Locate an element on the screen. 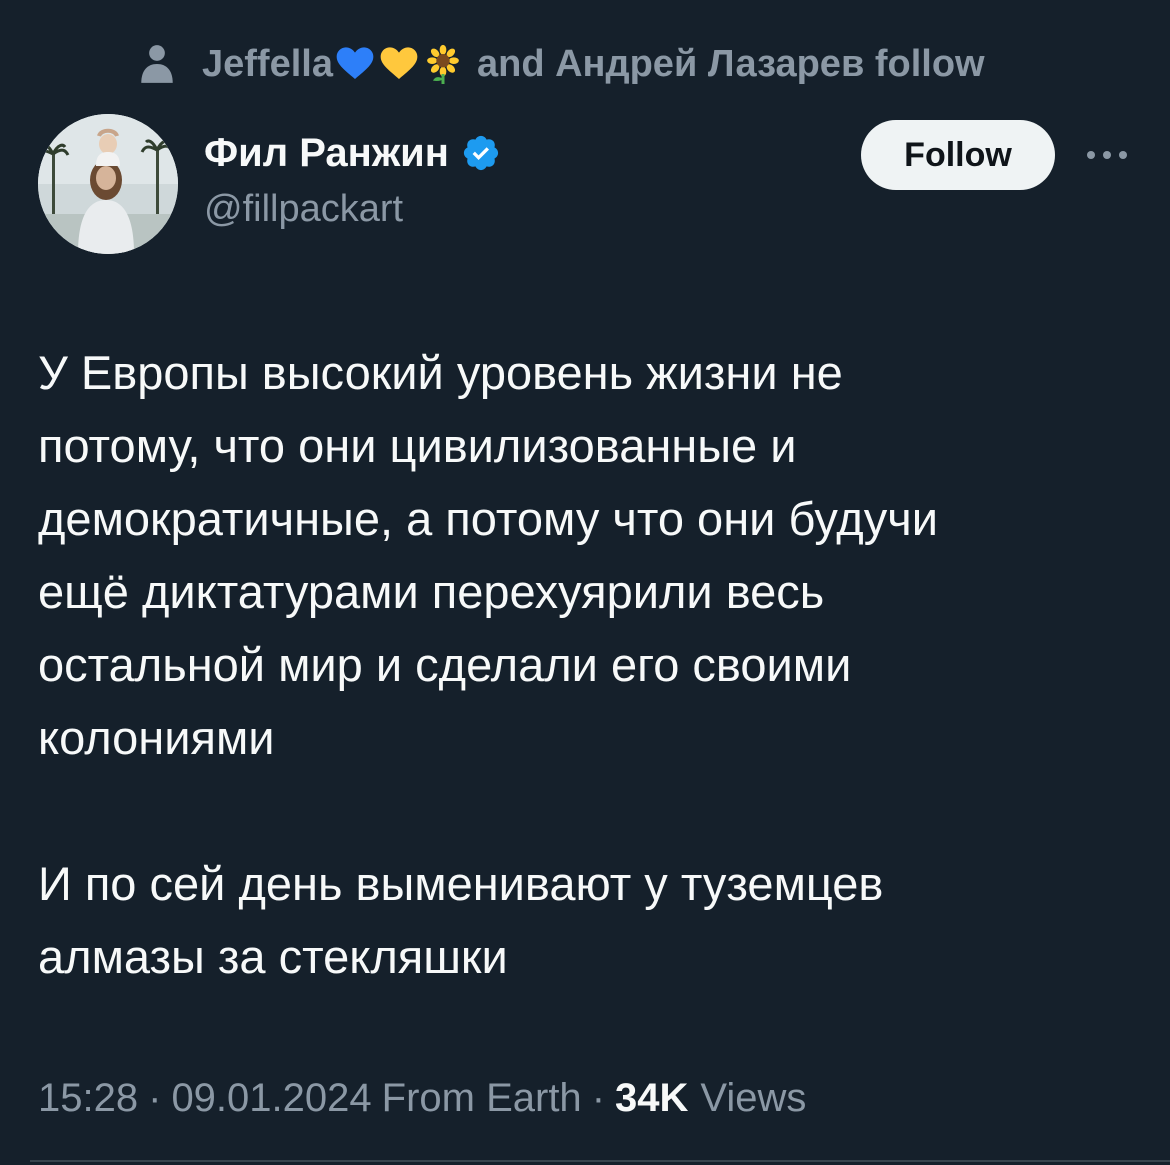 The height and width of the screenshot is (1165, 1170). more-options-button is located at coordinates (1107, 155).